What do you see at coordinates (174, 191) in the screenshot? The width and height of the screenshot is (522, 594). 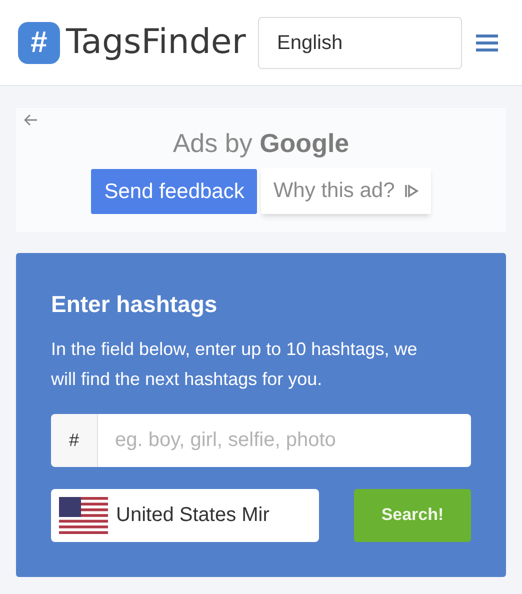 I see `feedback-button: Send feedback` at bounding box center [174, 191].